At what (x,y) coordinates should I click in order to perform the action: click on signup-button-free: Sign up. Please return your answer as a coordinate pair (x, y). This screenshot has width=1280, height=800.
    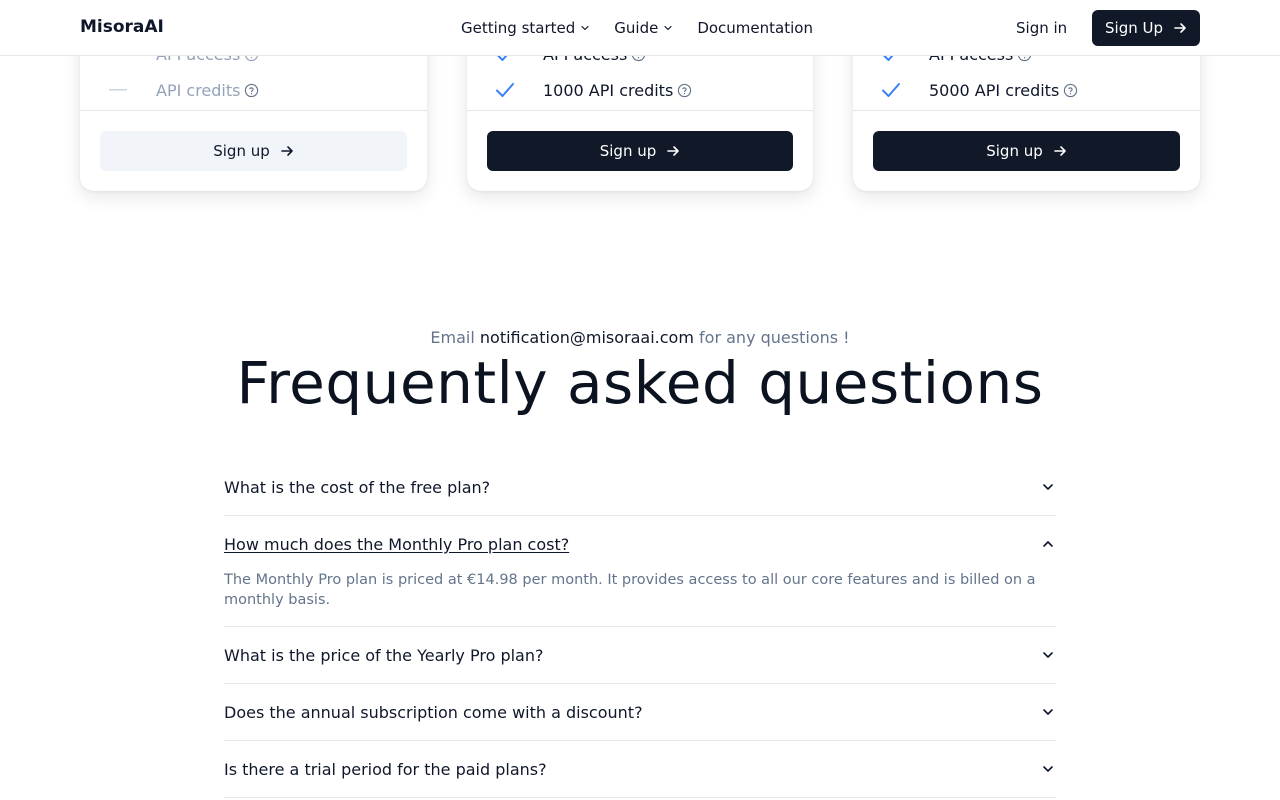
    Looking at the image, I should click on (253, 151).